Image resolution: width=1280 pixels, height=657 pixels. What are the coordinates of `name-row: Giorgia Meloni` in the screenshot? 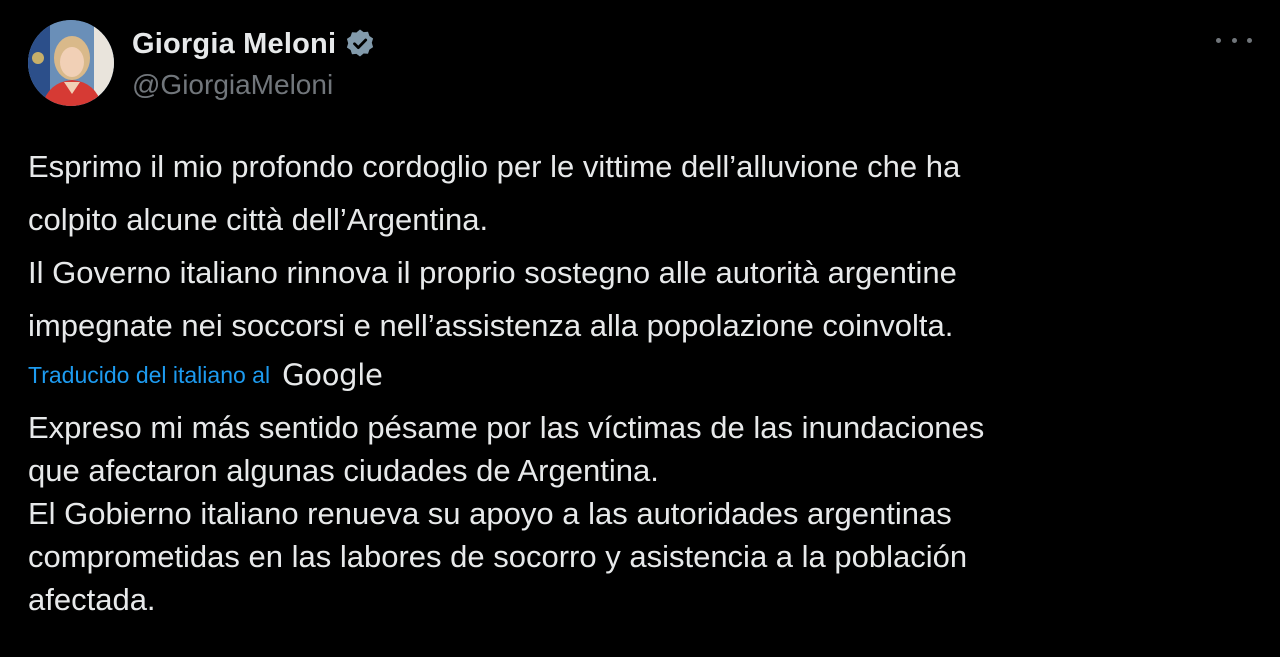 It's located at (254, 44).